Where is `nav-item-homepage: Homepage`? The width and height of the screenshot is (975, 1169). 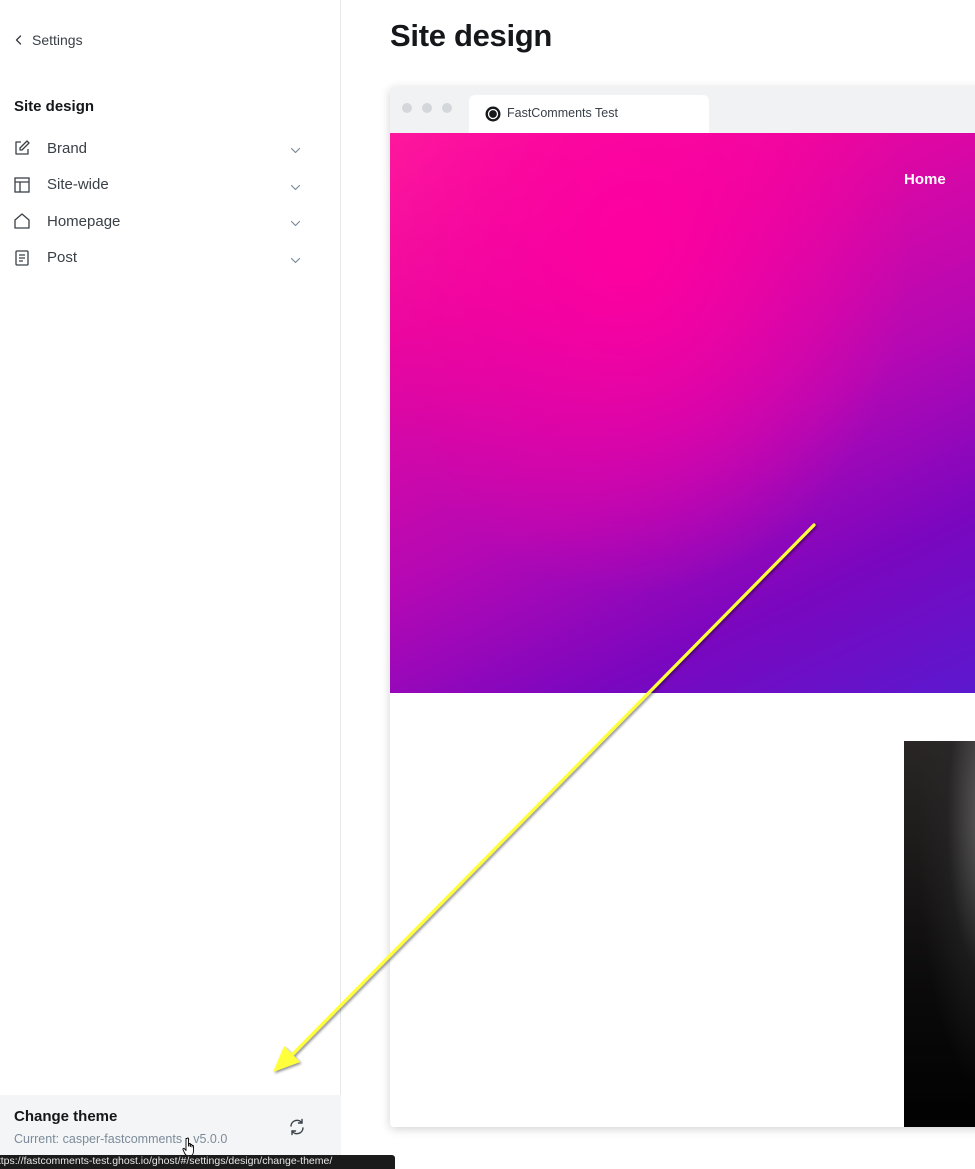 nav-item-homepage: Homepage is located at coordinates (170, 221).